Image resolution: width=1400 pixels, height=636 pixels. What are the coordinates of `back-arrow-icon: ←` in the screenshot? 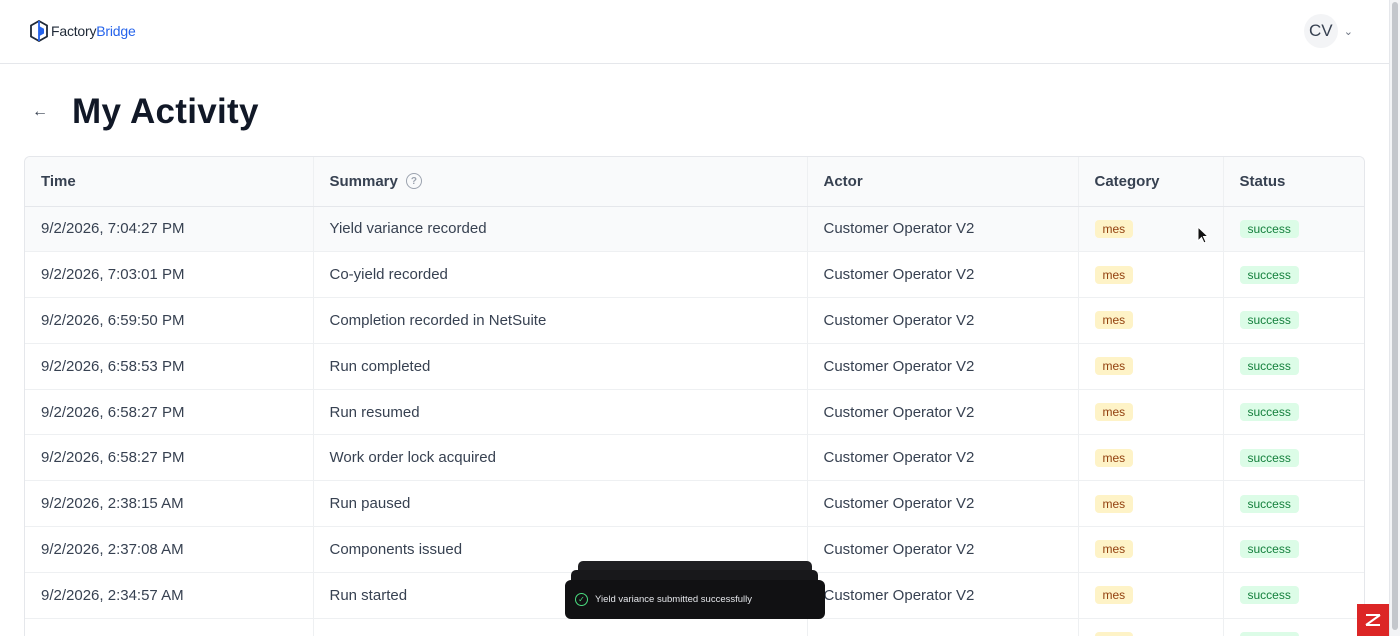 It's located at (40, 112).